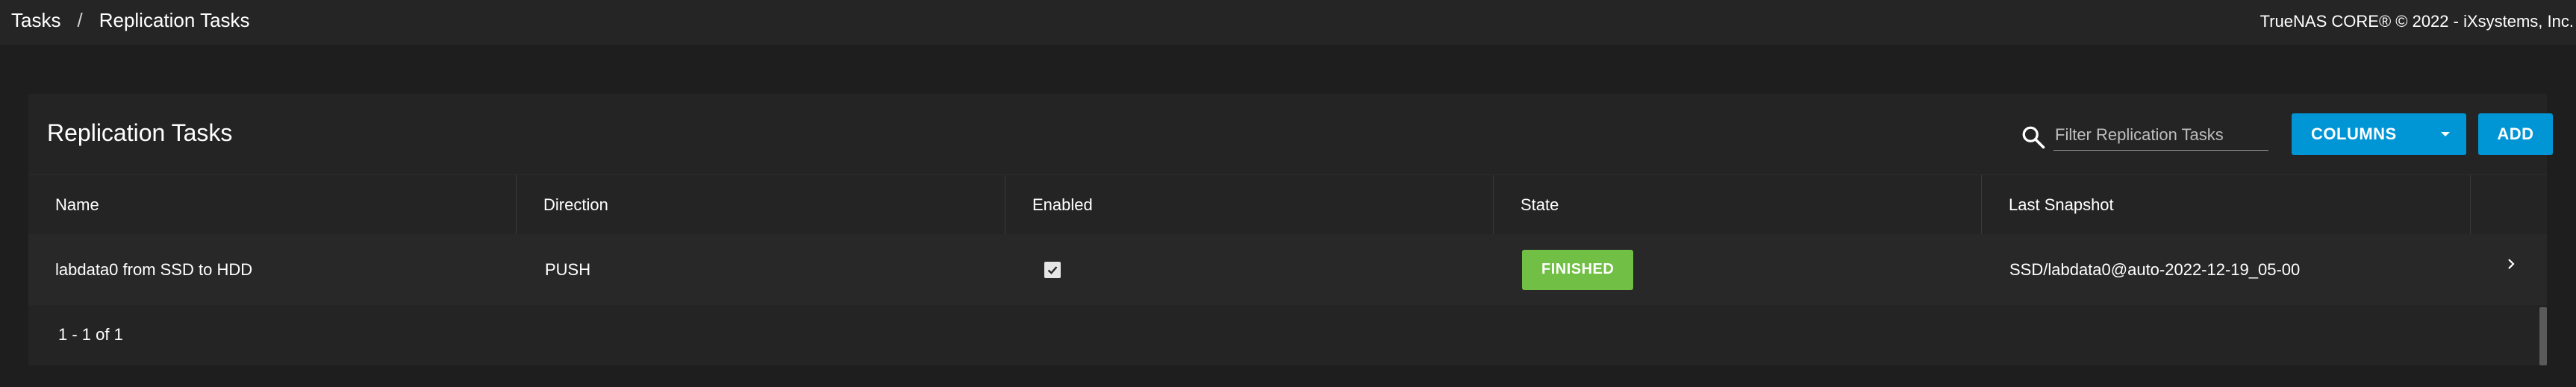 This screenshot has height=387, width=2576. What do you see at coordinates (140, 132) in the screenshot?
I see `card-title: Replication Tasks` at bounding box center [140, 132].